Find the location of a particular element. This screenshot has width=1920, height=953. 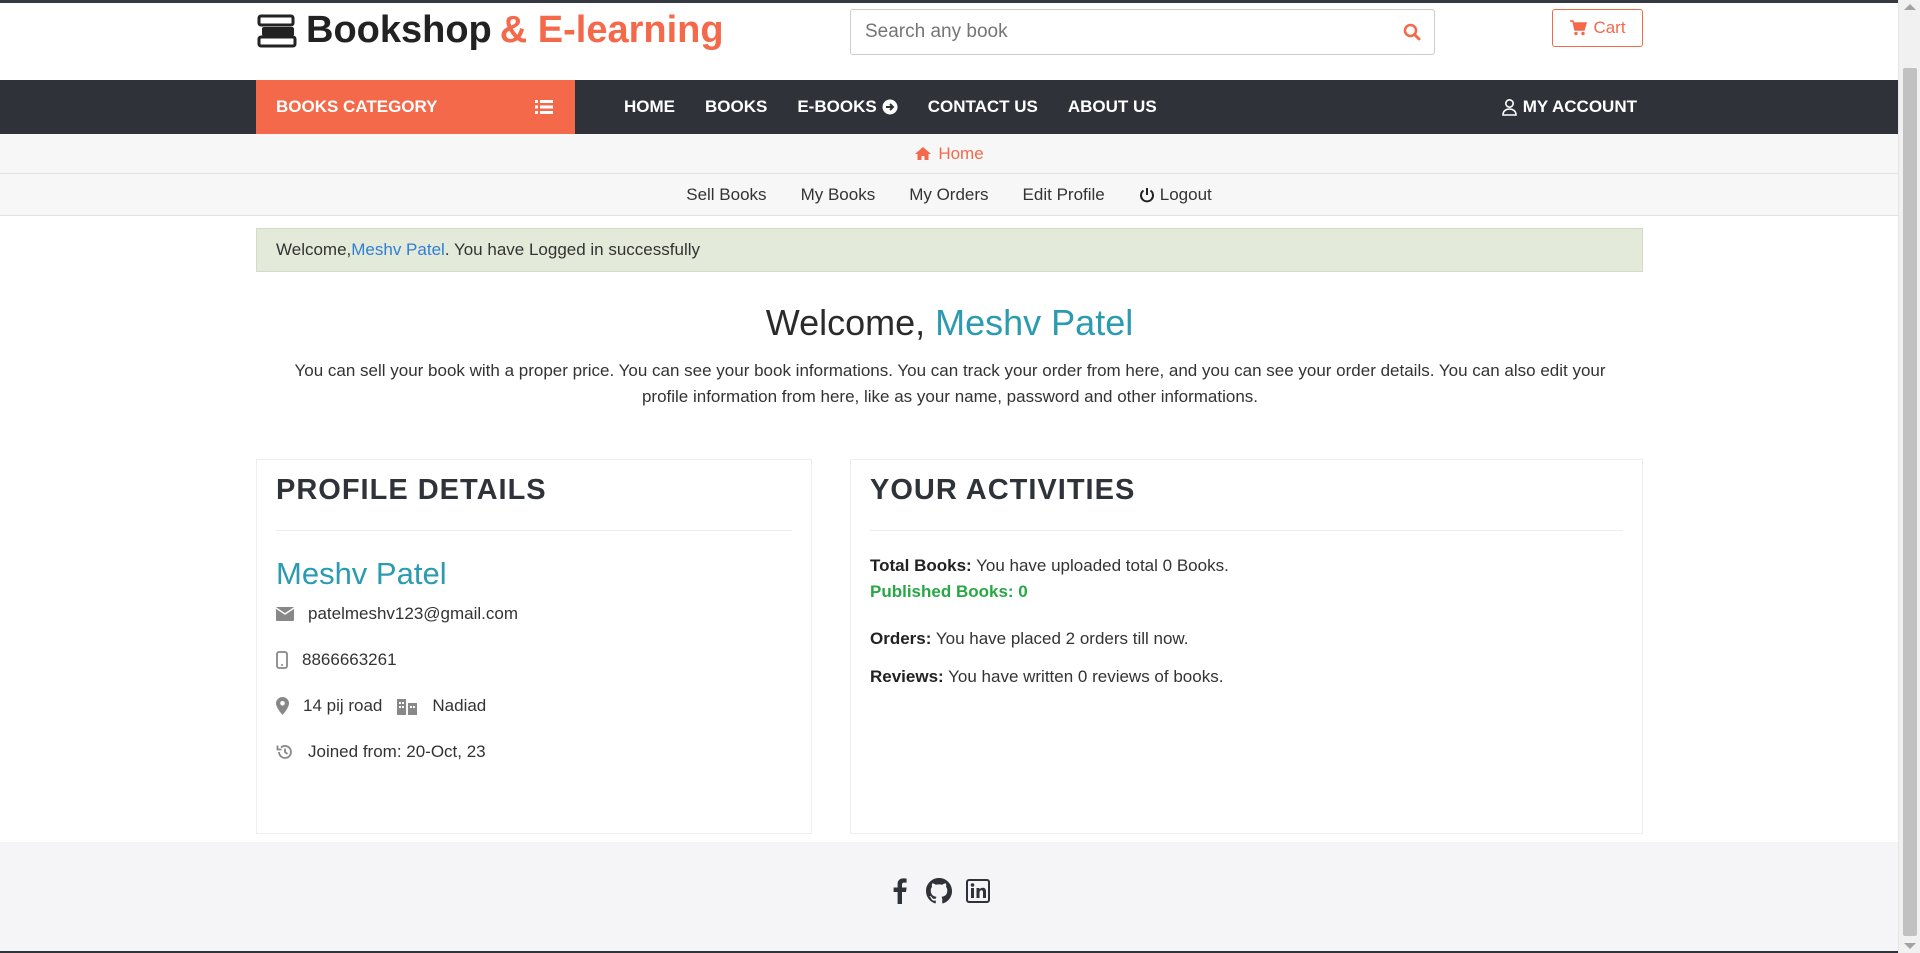

subnav-label: Edit Profile is located at coordinates (1063, 194).